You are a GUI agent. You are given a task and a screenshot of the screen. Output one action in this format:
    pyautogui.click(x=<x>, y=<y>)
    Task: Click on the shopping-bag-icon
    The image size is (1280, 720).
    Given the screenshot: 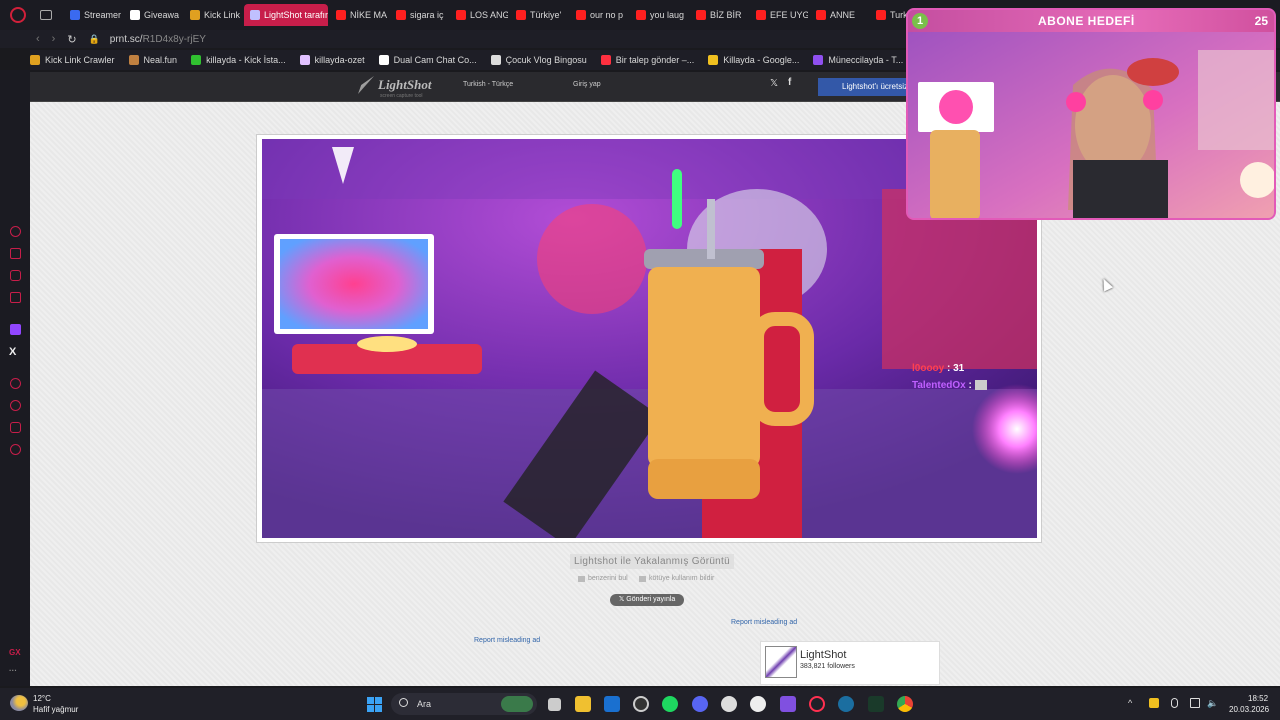 What is the action you would take?
    pyautogui.click(x=15, y=253)
    